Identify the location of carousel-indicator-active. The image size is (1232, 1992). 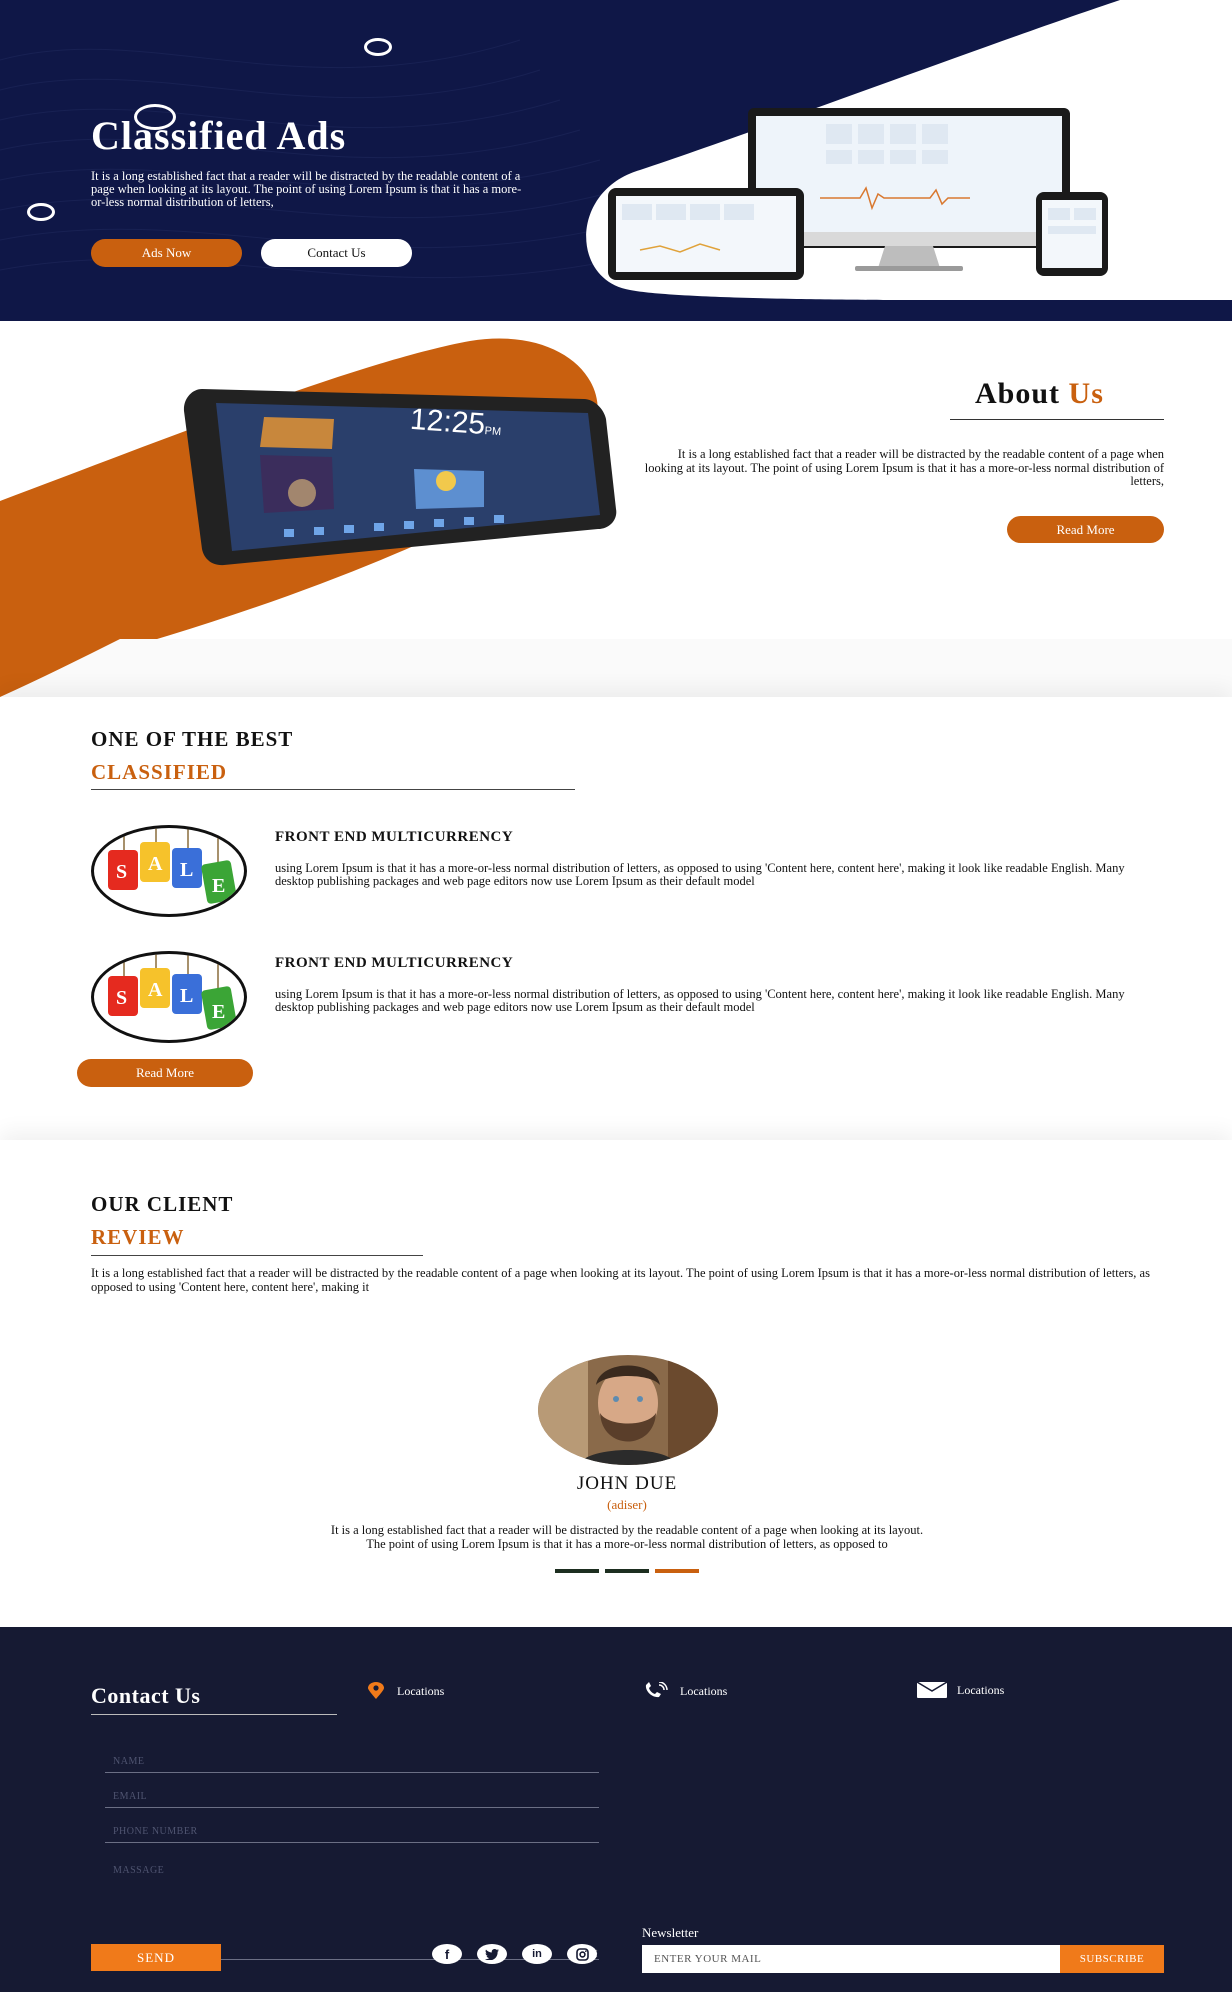
(677, 1571).